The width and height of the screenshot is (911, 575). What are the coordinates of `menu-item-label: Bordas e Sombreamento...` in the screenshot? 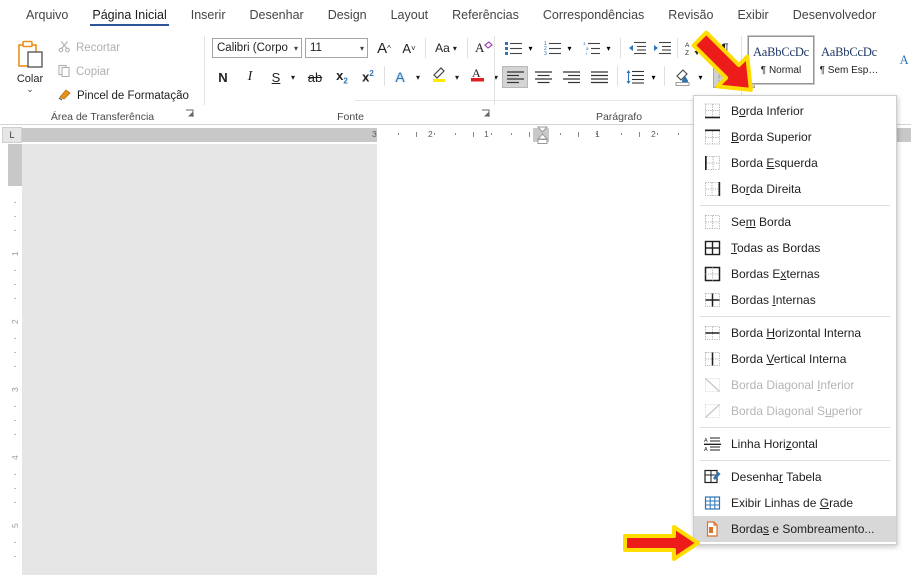 It's located at (803, 529).